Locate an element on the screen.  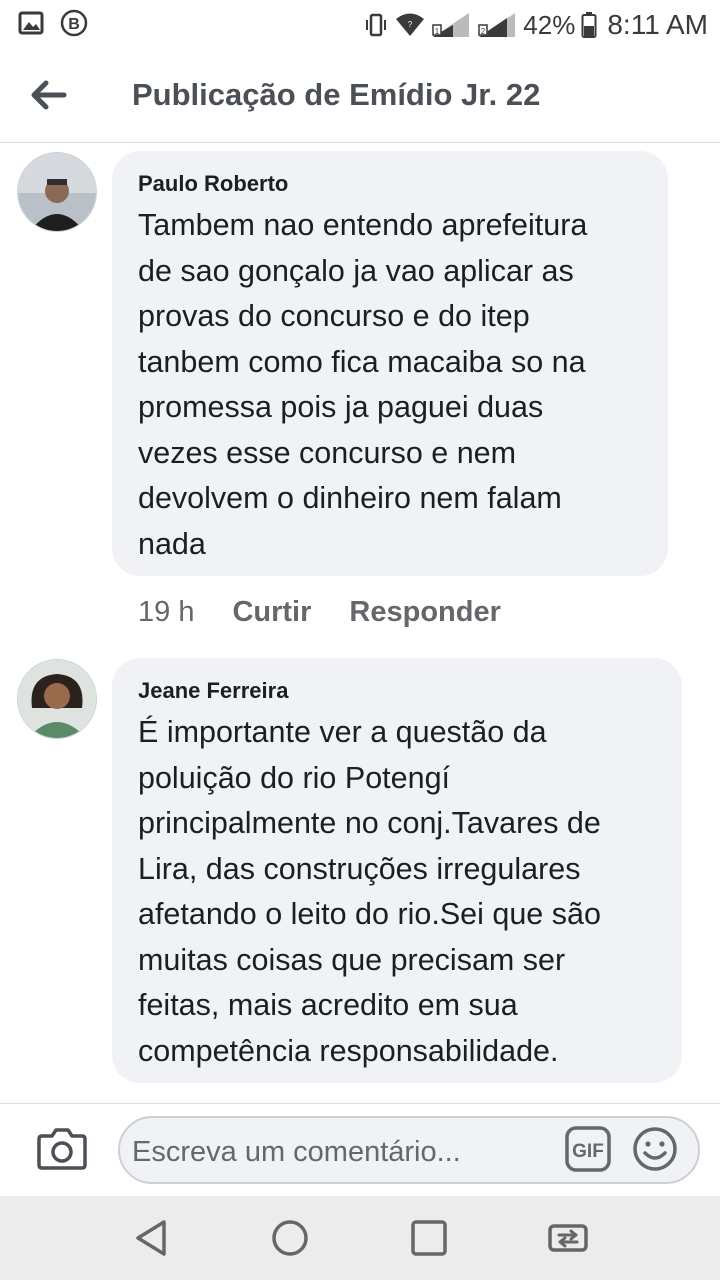
image-icon is located at coordinates (31, 23).